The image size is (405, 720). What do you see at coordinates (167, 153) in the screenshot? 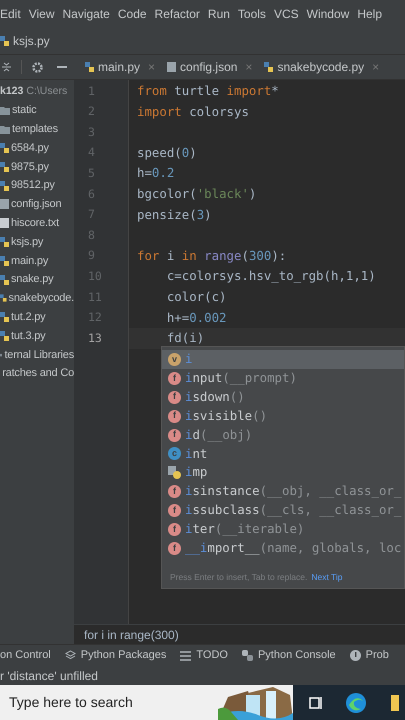
I see `code-line: speed(0)` at bounding box center [167, 153].